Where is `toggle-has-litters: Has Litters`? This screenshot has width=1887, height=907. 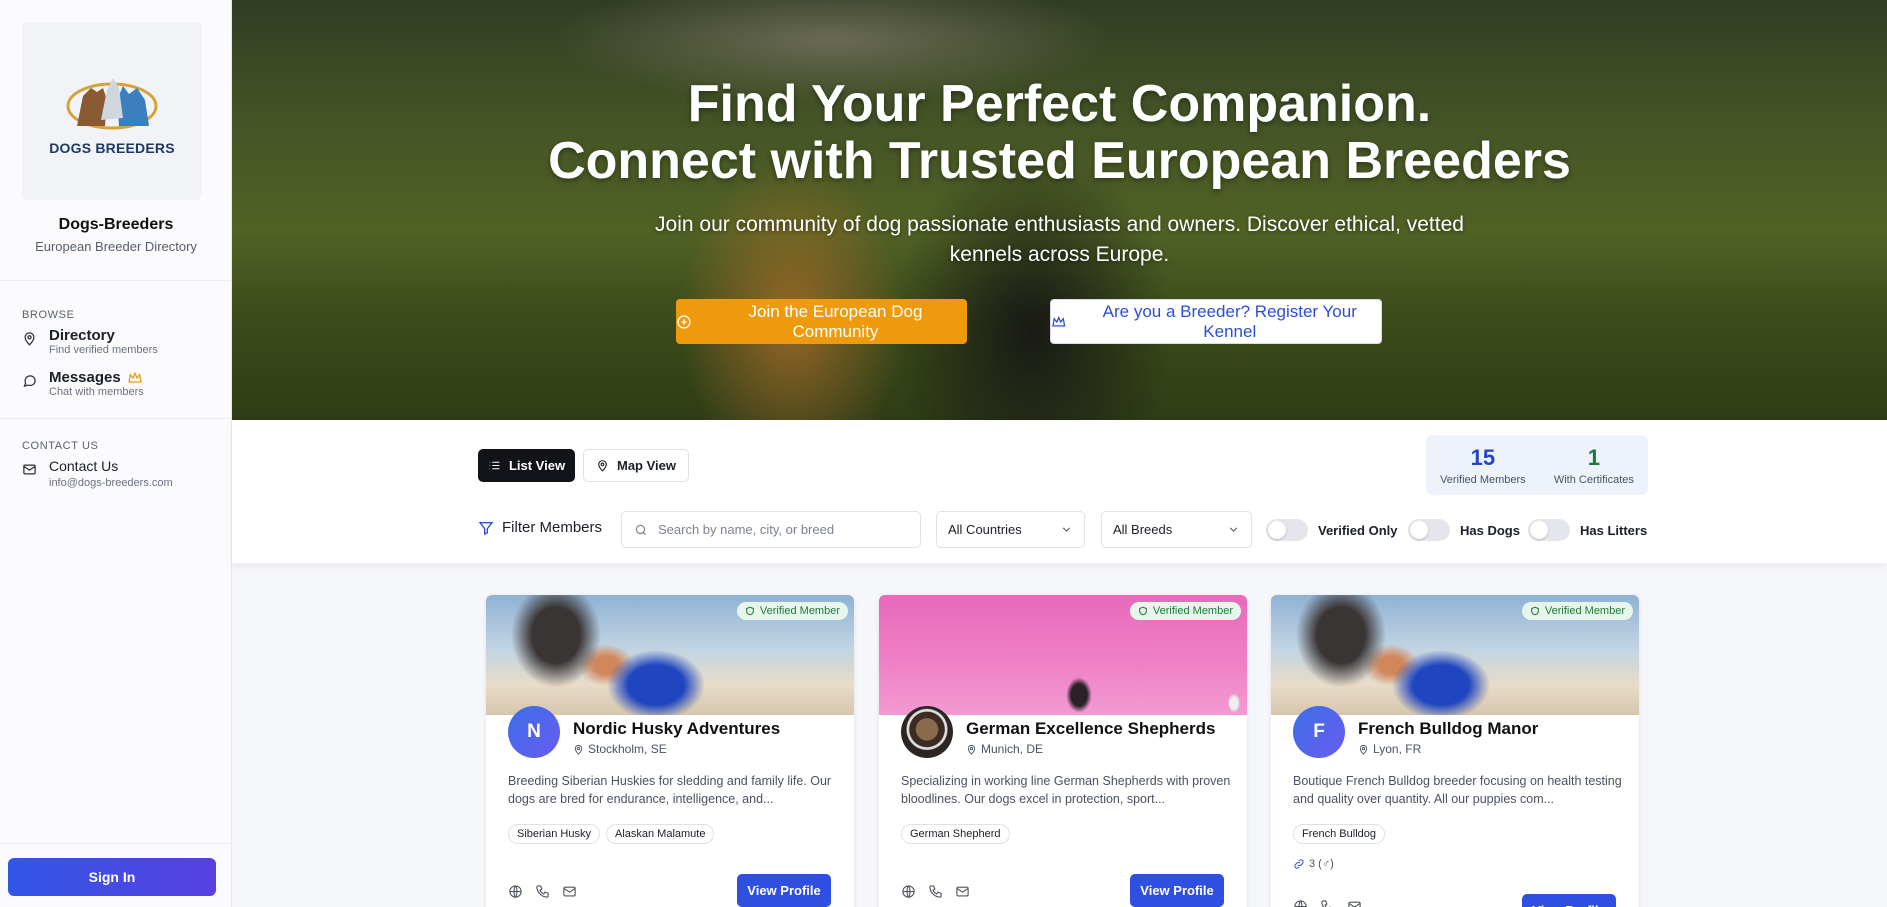
toggle-has-litters: Has Litters is located at coordinates (1587, 530).